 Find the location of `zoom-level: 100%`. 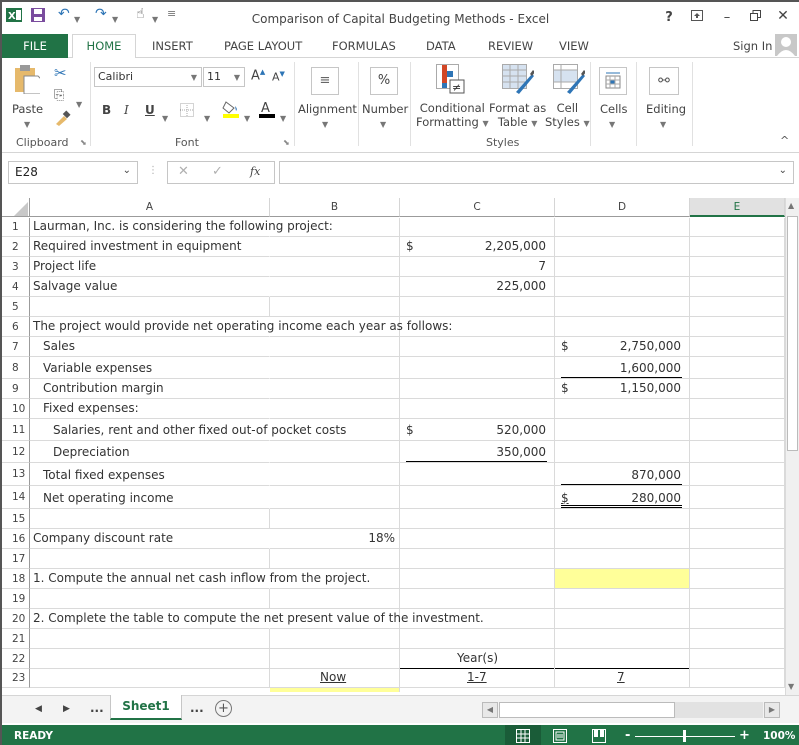

zoom-level: 100% is located at coordinates (779, 736).